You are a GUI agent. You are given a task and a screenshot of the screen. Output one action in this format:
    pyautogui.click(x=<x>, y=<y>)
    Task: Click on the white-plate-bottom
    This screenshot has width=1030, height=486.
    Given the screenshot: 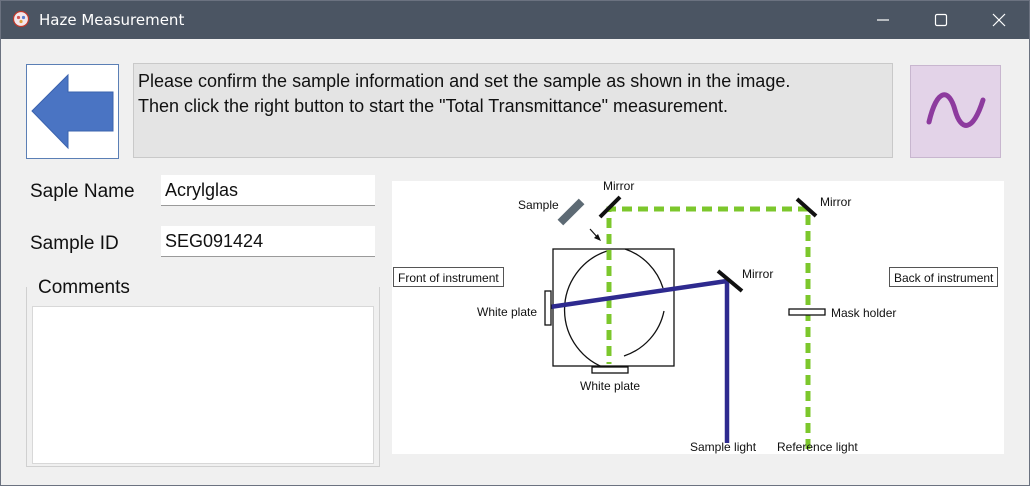 What is the action you would take?
    pyautogui.click(x=610, y=370)
    